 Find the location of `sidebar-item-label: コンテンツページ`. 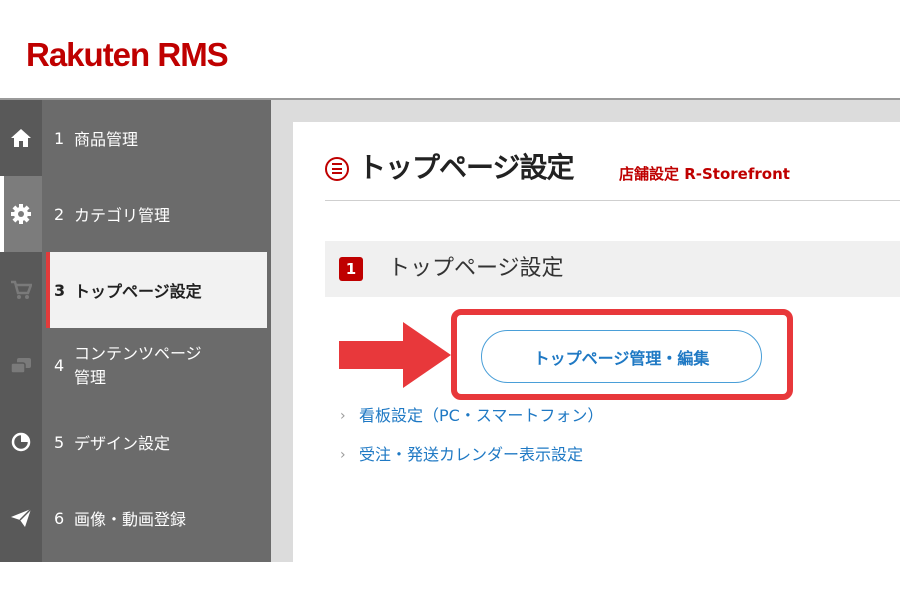

sidebar-item-label: コンテンツページ is located at coordinates (138, 353).